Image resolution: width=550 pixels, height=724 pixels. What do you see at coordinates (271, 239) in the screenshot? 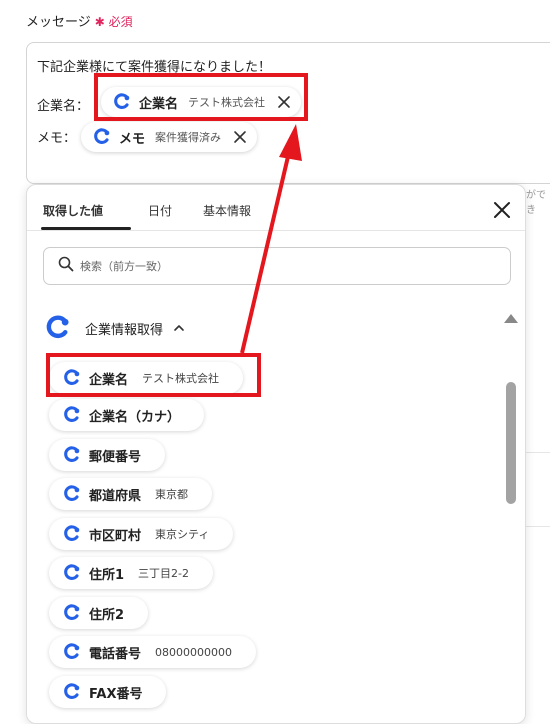
I see `drag-arrow-annotation` at bounding box center [271, 239].